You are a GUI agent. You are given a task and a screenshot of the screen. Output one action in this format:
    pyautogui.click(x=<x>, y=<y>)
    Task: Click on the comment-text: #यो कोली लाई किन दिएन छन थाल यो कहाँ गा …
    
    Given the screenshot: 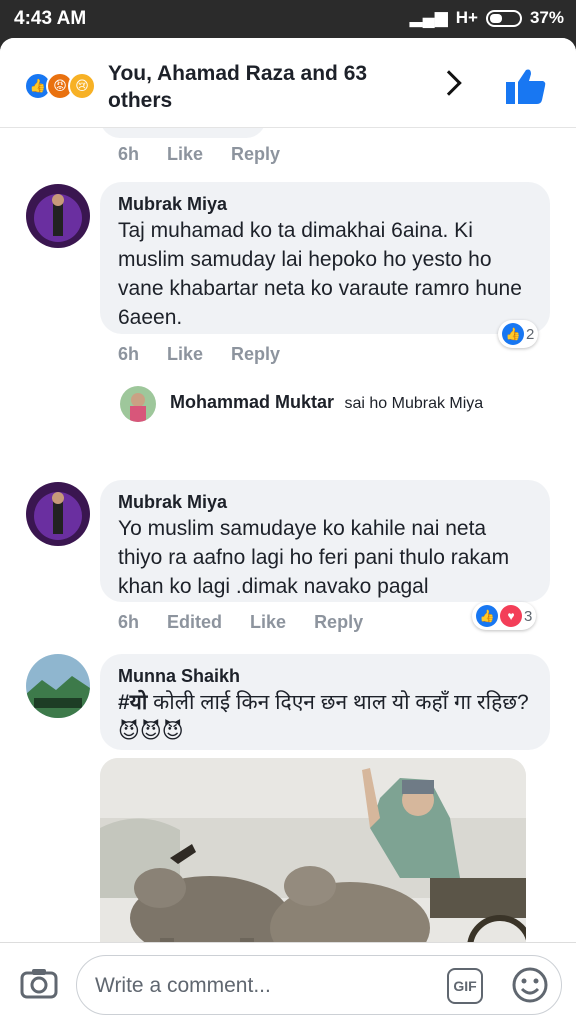 What is the action you would take?
    pyautogui.click(x=325, y=717)
    